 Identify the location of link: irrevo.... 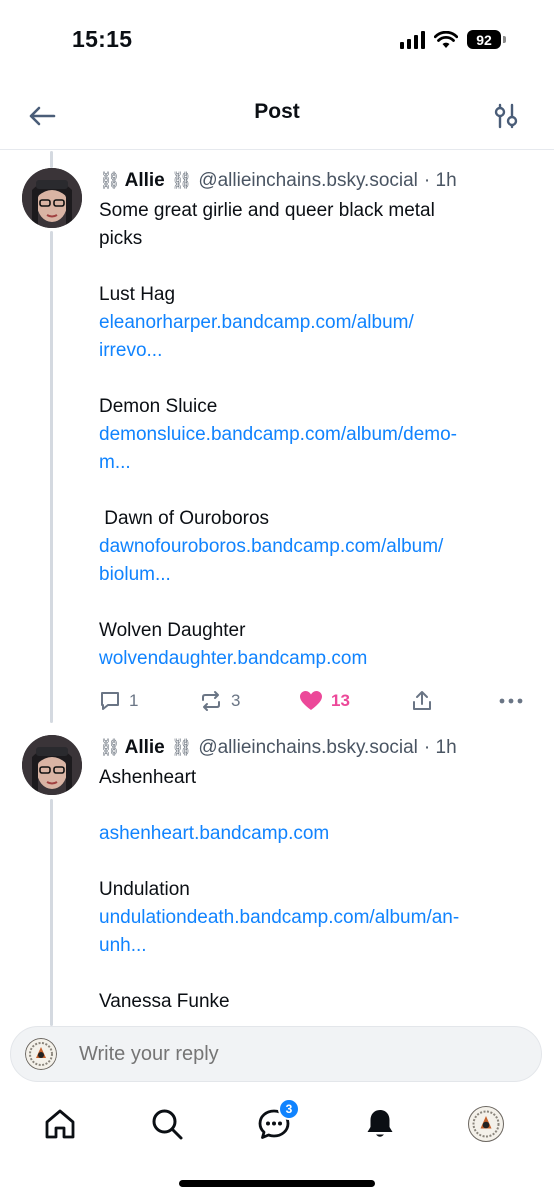
(317, 351).